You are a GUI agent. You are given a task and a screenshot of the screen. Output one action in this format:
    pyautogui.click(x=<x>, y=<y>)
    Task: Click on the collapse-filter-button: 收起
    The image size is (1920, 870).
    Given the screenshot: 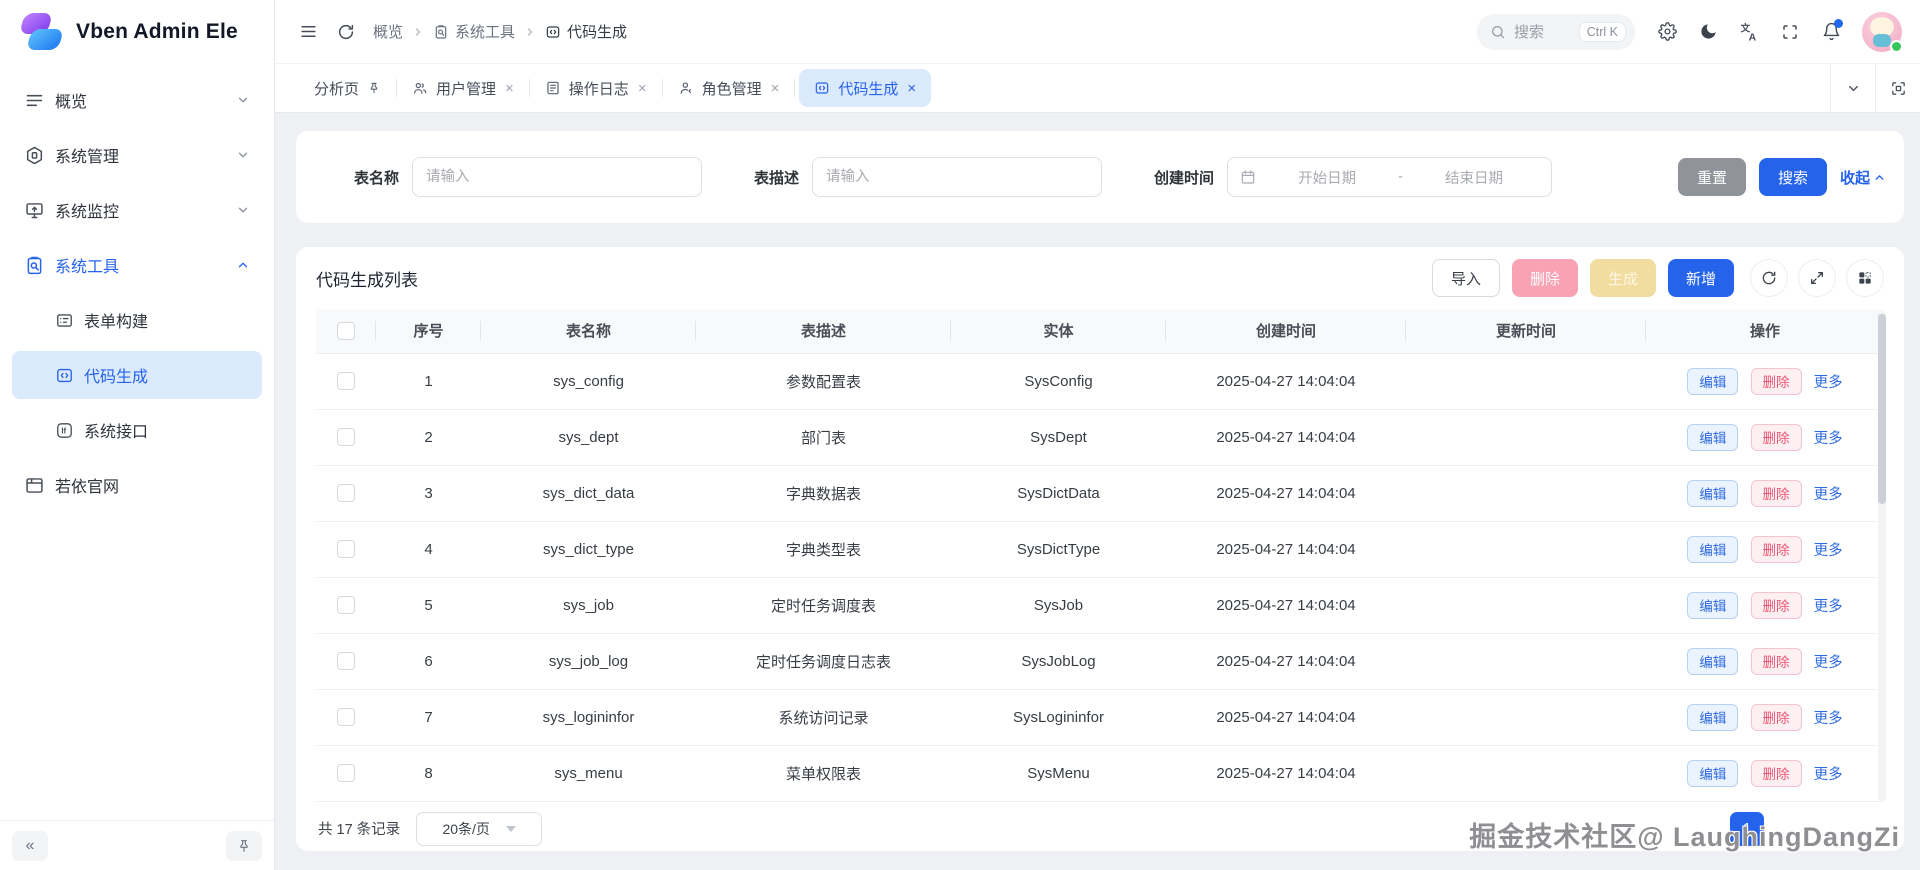 What is the action you would take?
    pyautogui.click(x=1863, y=177)
    